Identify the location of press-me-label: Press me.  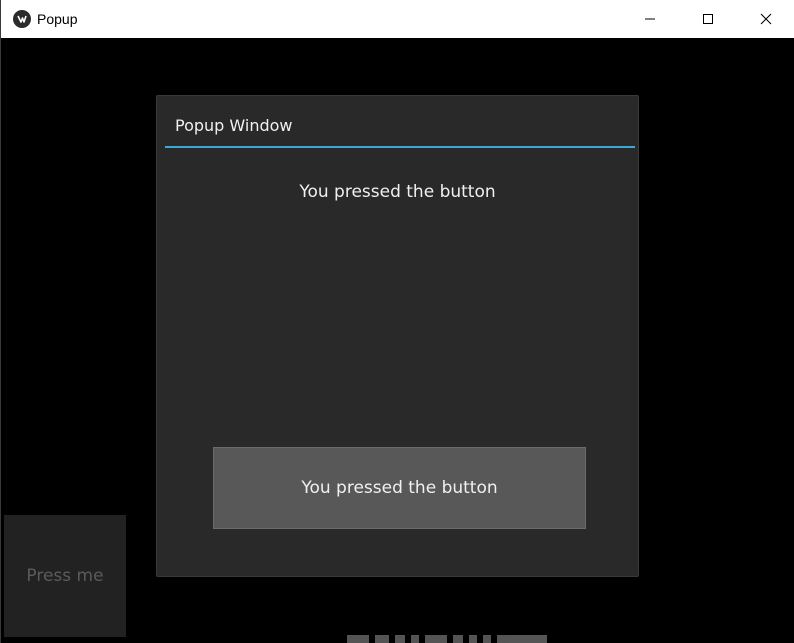
(65, 576).